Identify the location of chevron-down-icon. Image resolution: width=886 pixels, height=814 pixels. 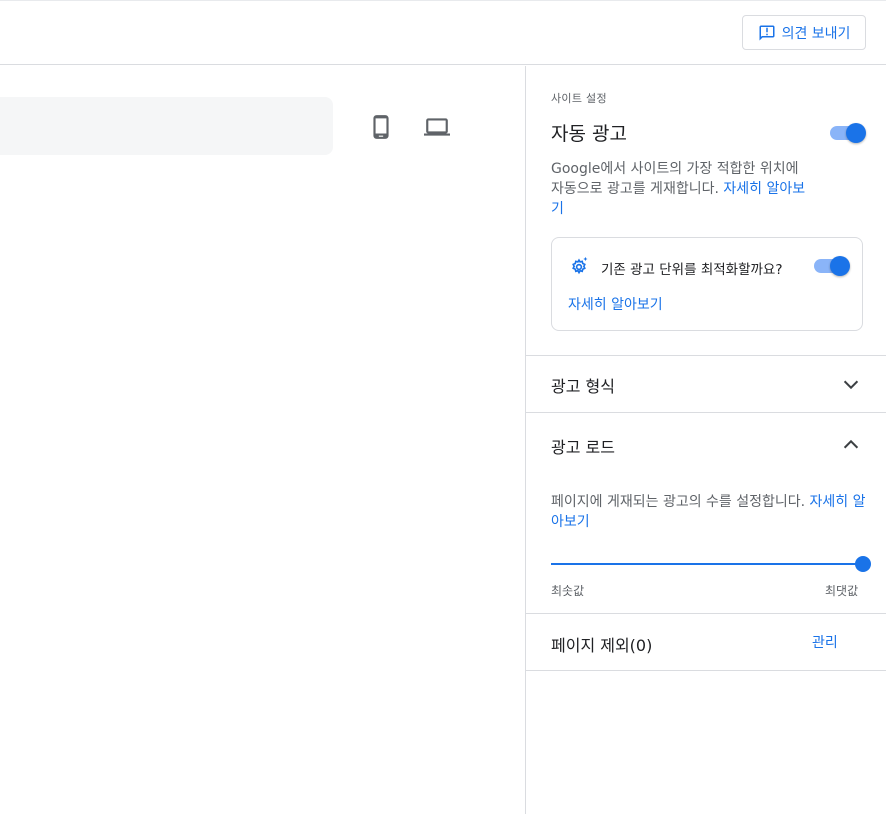
(851, 384).